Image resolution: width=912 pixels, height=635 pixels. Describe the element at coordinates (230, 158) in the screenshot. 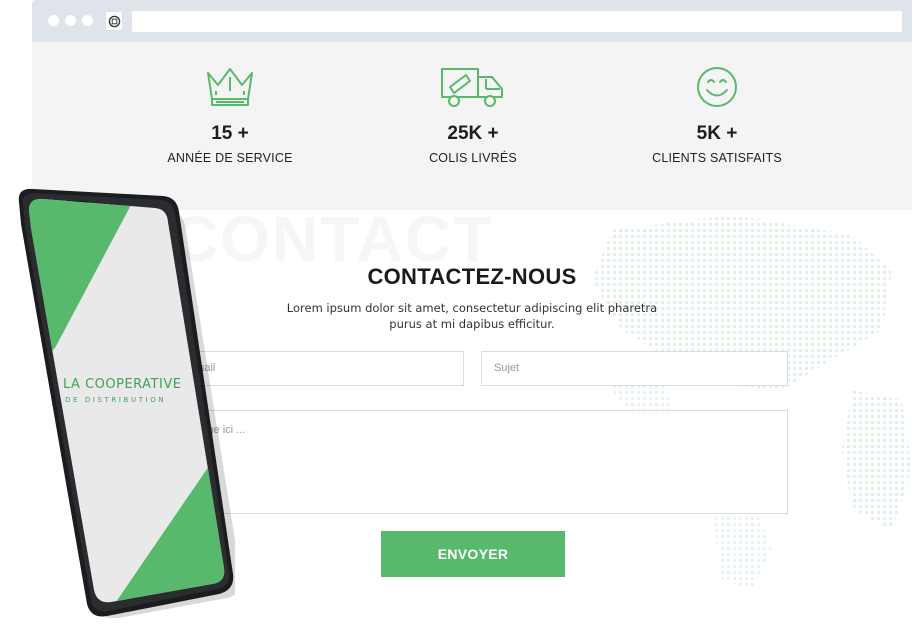

I see `stat-years-label: ANNÉE DE SERVICE` at that location.